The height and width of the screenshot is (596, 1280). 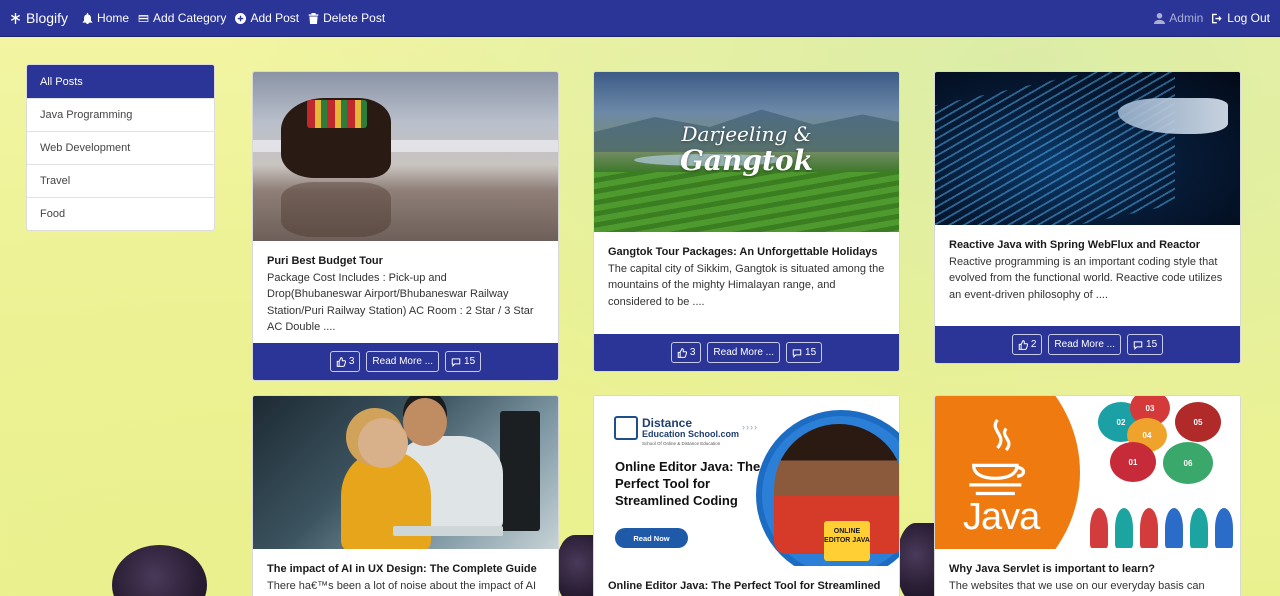 What do you see at coordinates (1178, 18) in the screenshot?
I see `nav-admin: Admin` at bounding box center [1178, 18].